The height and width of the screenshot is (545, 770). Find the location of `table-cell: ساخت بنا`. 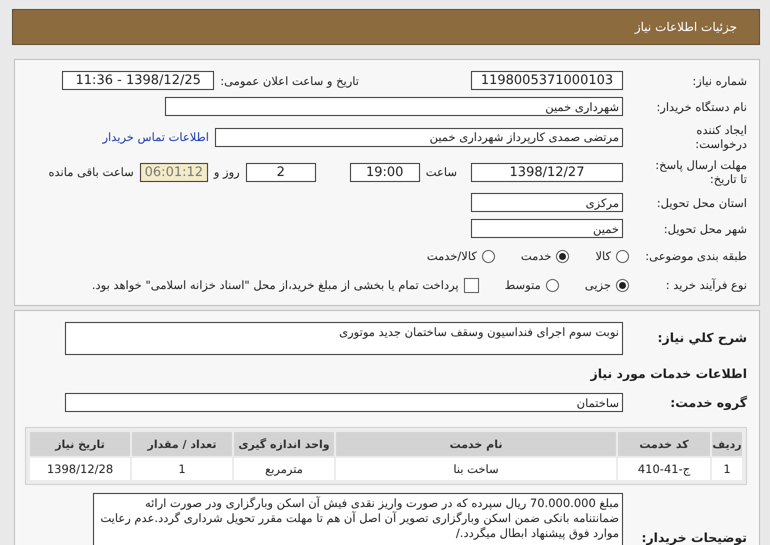

table-cell: ساخت بنا is located at coordinates (476, 469).